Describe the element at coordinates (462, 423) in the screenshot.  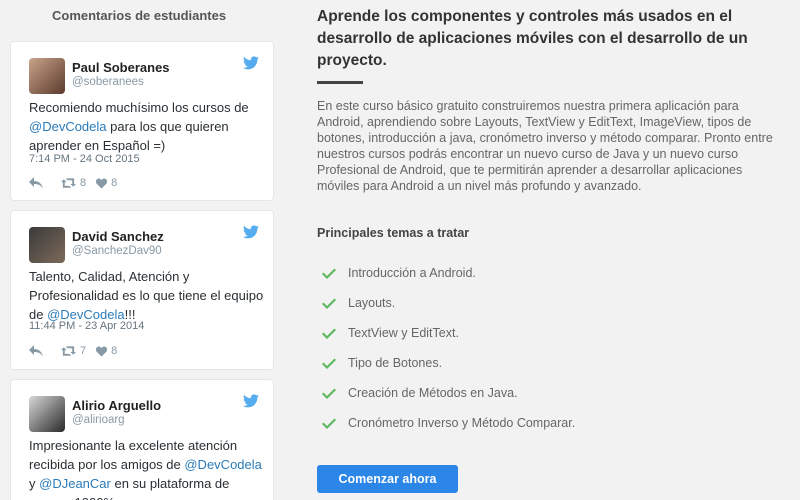
I see `topic-label: Cronómetro Inverso y Método Comparar.` at that location.